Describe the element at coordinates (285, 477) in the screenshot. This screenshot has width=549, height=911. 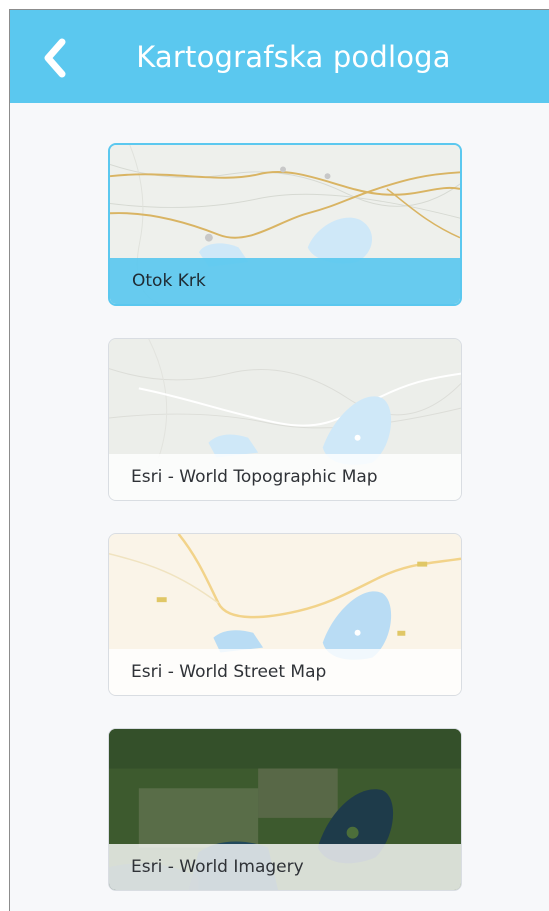
I see `basemap-label: Esri - World Topographic Map` at that location.